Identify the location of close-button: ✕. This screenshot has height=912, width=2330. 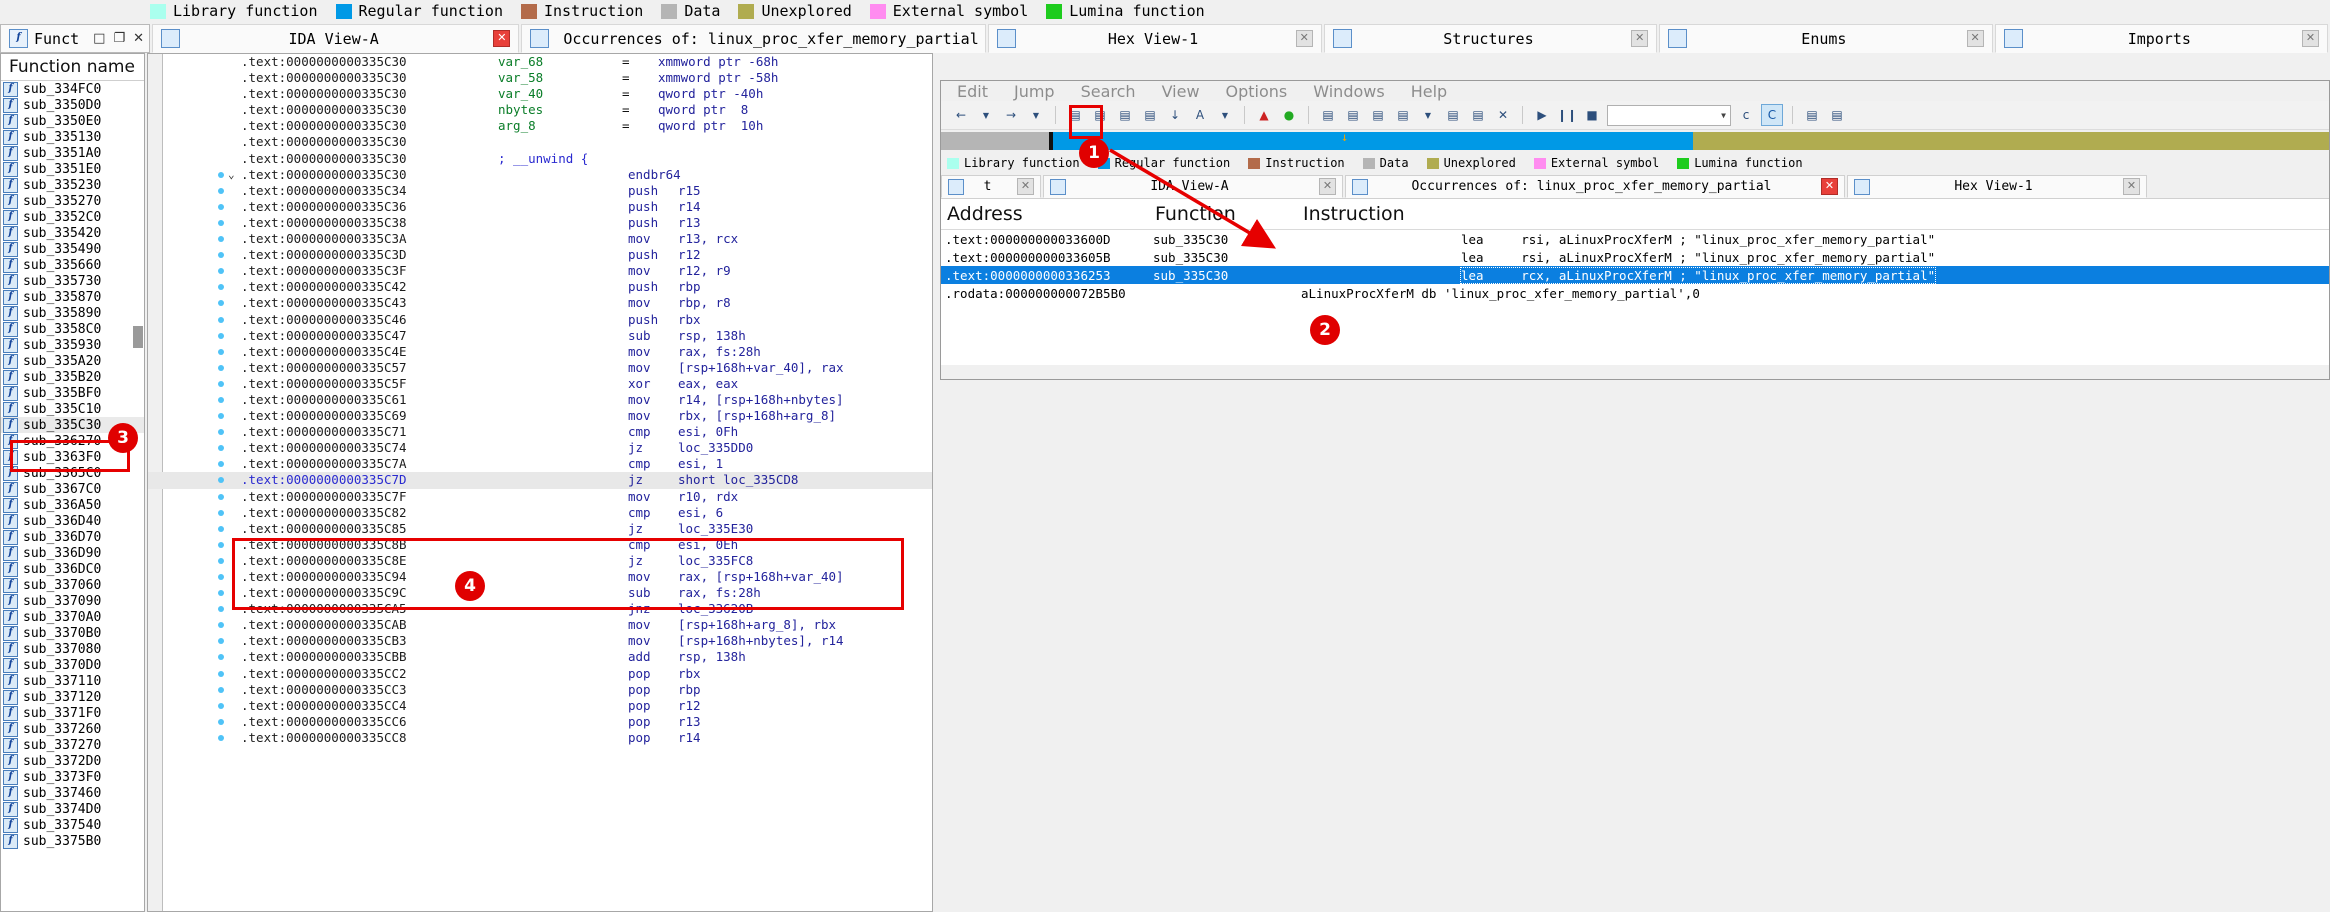
(138, 38).